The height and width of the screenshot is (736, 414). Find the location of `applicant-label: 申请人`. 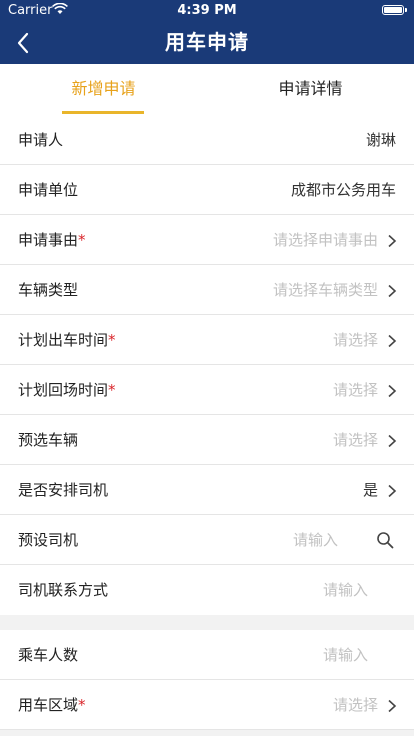

applicant-label: 申请人 is located at coordinates (41, 140).